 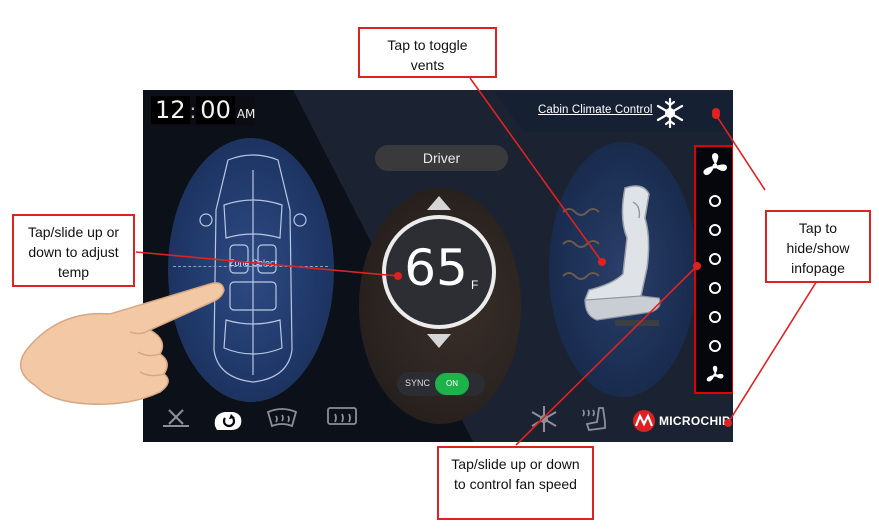 What do you see at coordinates (595, 110) in the screenshot?
I see `page-title: Cabin Climate Control` at bounding box center [595, 110].